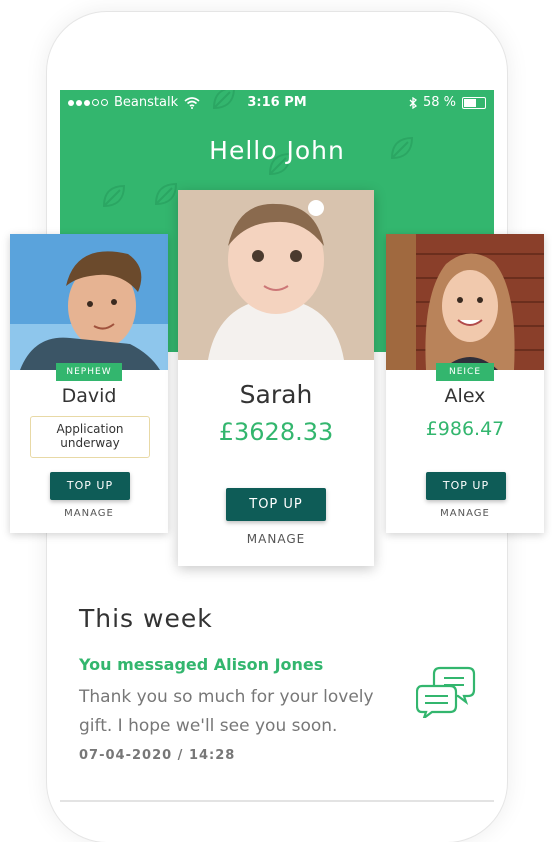  Describe the element at coordinates (474, 102) in the screenshot. I see `battery-icon` at that location.